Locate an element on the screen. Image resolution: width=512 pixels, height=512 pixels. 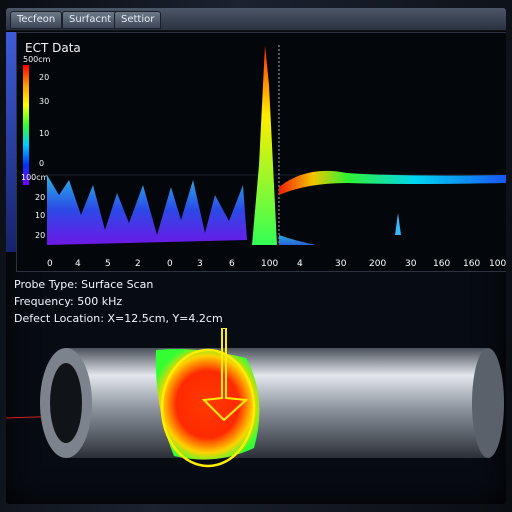
pipe-bore is located at coordinates (66, 403).